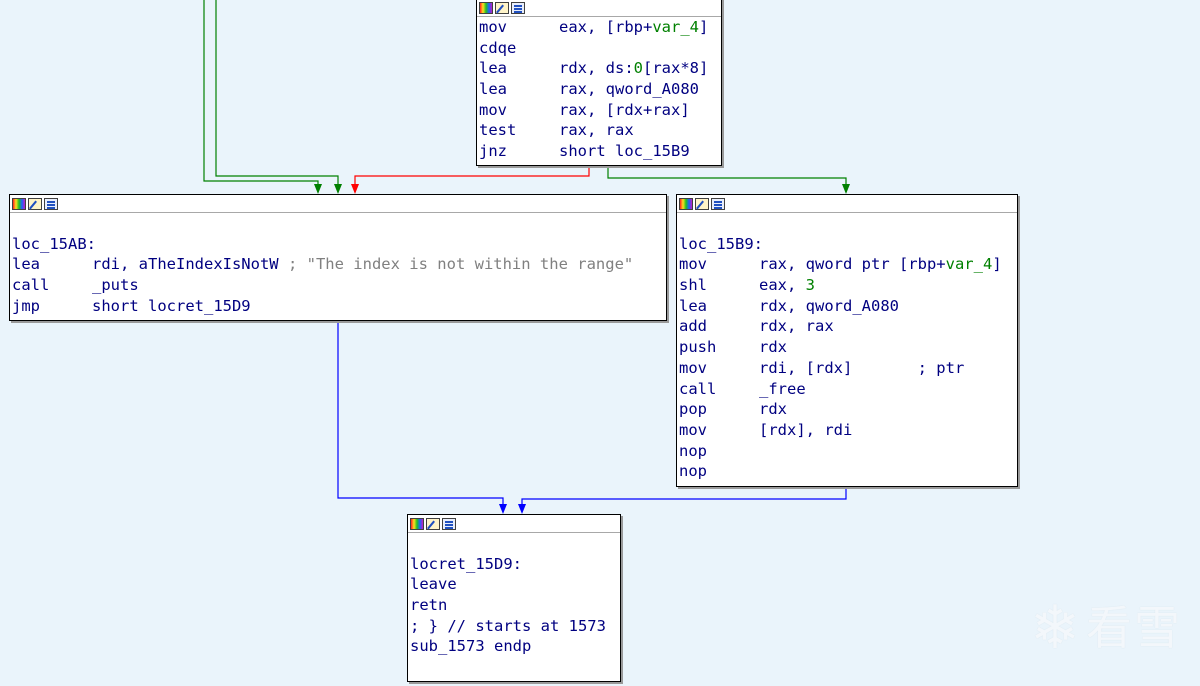  Describe the element at coordinates (261, 93) in the screenshot. I see `edge-loop-outer` at that location.